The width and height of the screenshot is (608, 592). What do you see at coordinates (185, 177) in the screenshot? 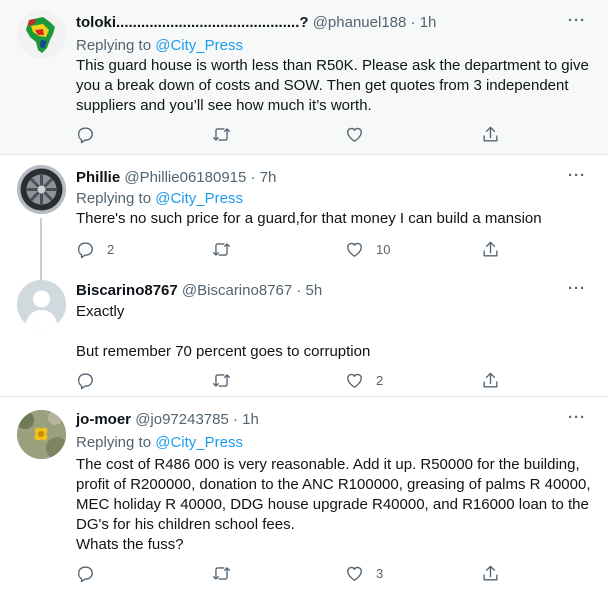
I see `user-handle: @Phillie06180915` at bounding box center [185, 177].